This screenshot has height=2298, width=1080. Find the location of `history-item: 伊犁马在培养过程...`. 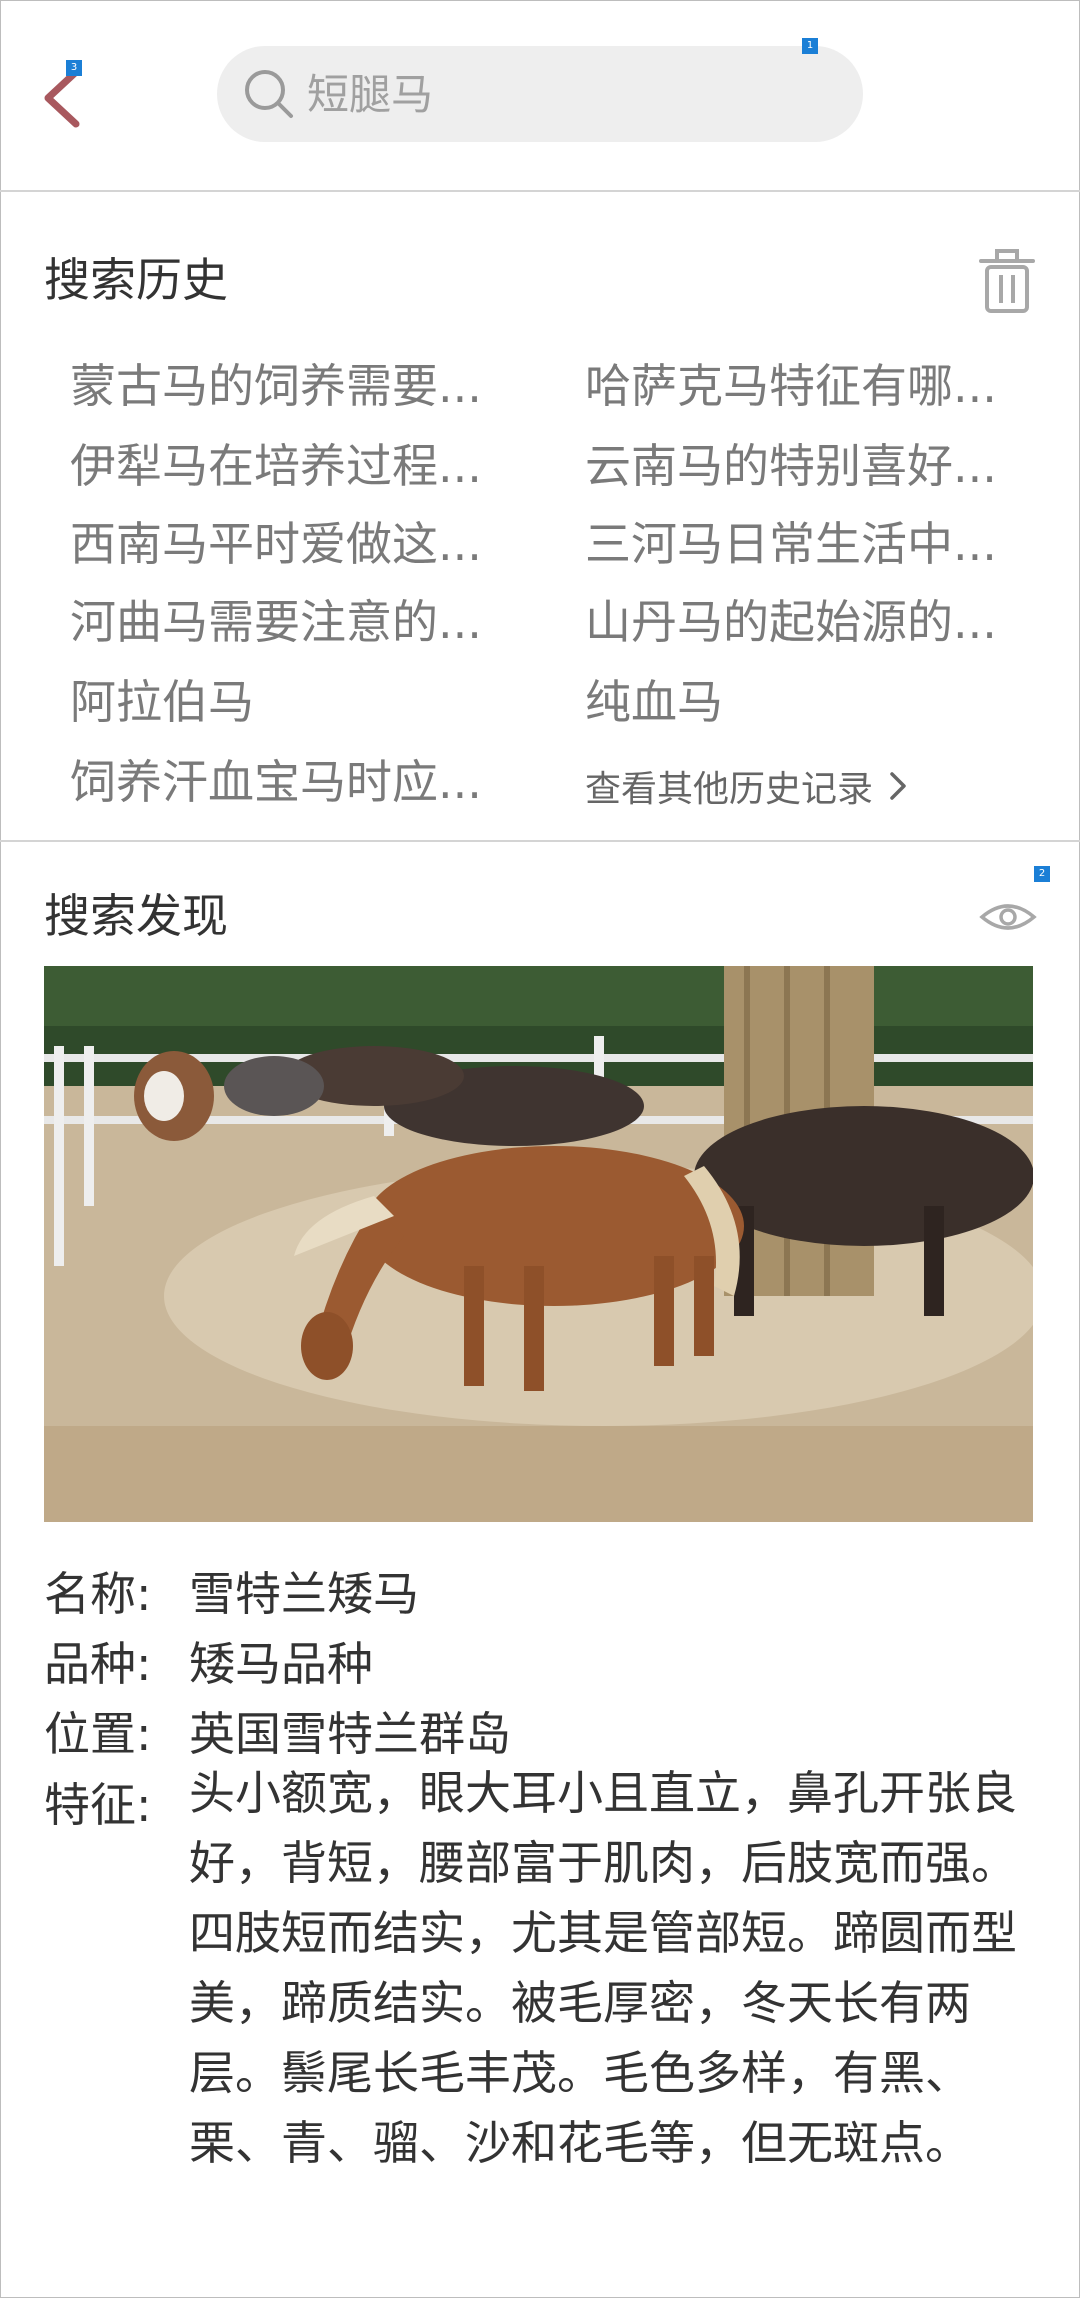

history-item: 伊犁马在培养过程... is located at coordinates (276, 463).